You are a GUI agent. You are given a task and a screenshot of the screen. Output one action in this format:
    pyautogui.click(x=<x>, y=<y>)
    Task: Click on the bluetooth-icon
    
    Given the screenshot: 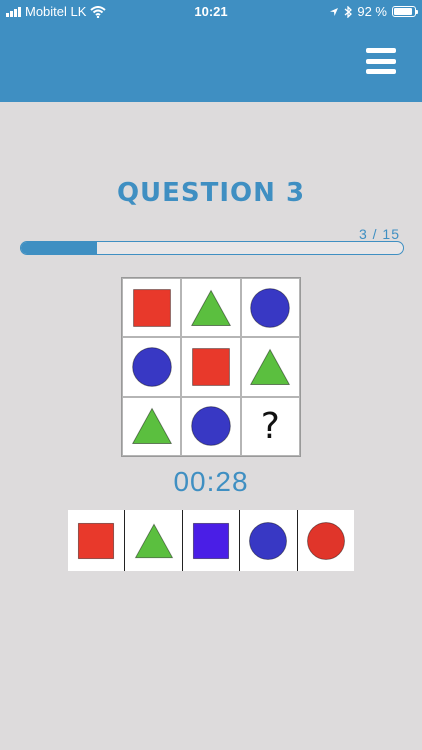 What is the action you would take?
    pyautogui.click(x=348, y=11)
    